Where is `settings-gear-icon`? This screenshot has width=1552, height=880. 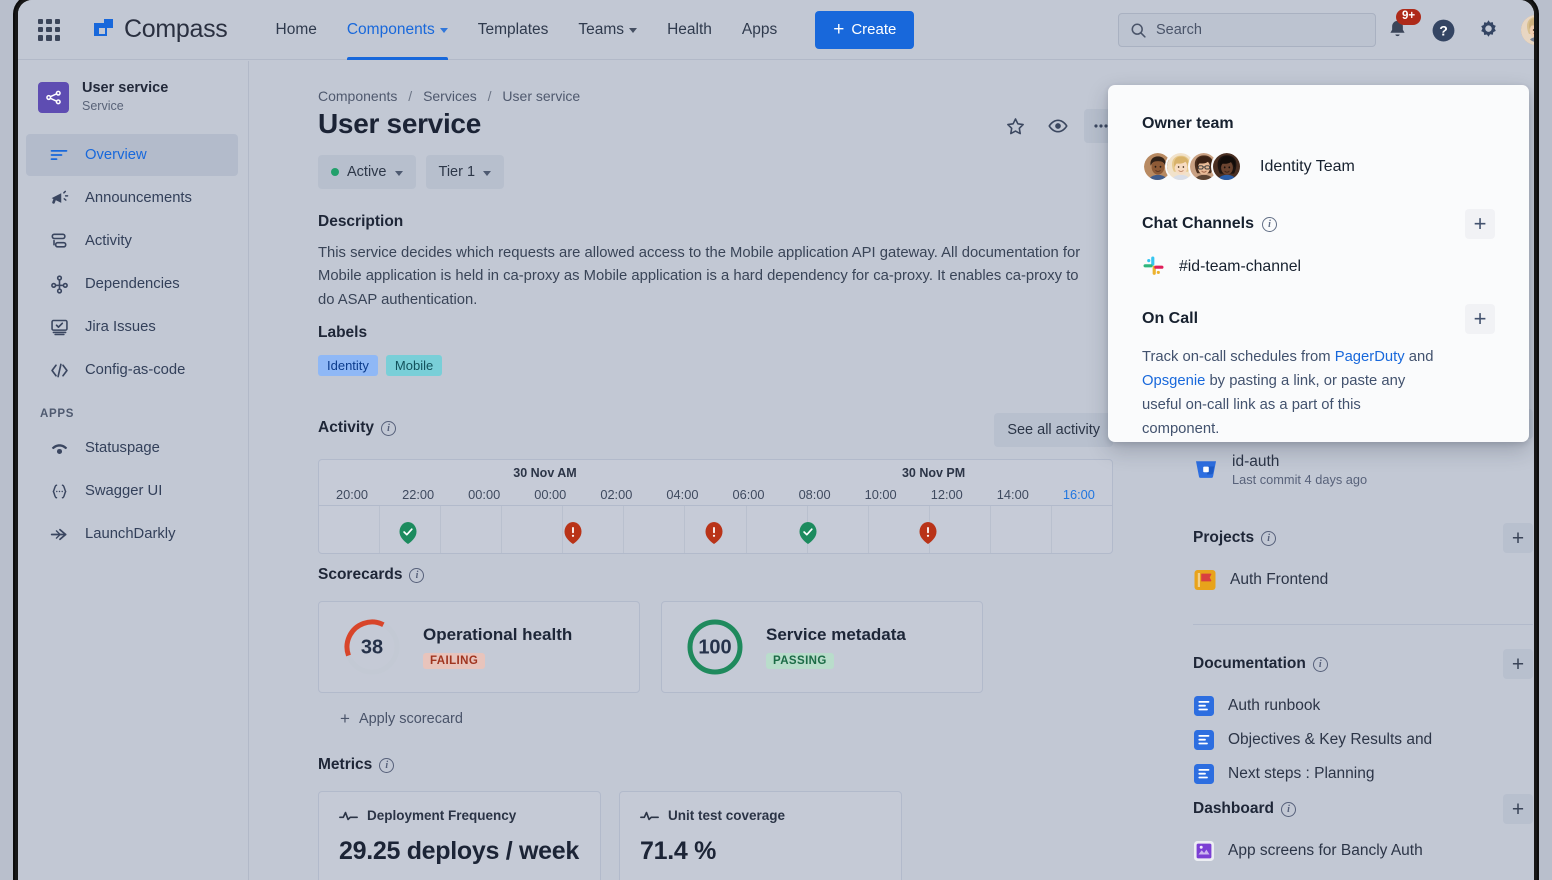
settings-gear-icon is located at coordinates (1488, 30).